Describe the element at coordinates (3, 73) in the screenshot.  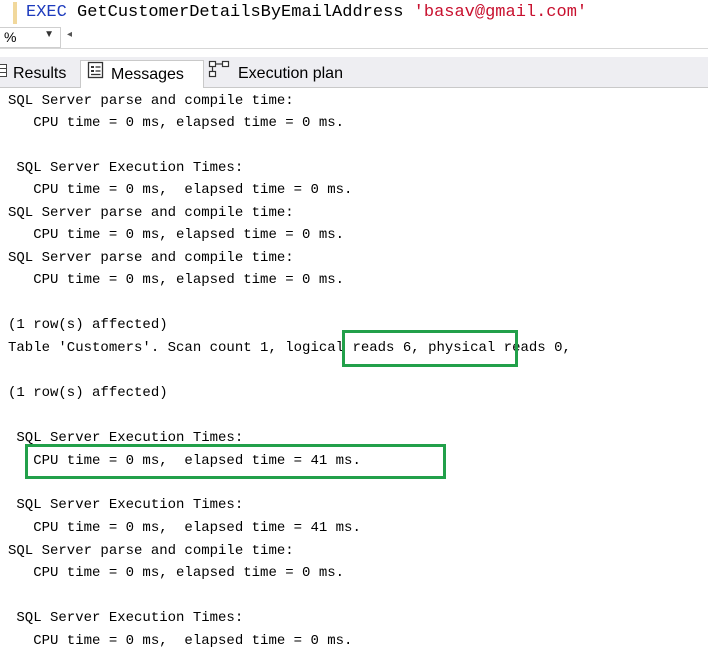
I see `grid-icon` at that location.